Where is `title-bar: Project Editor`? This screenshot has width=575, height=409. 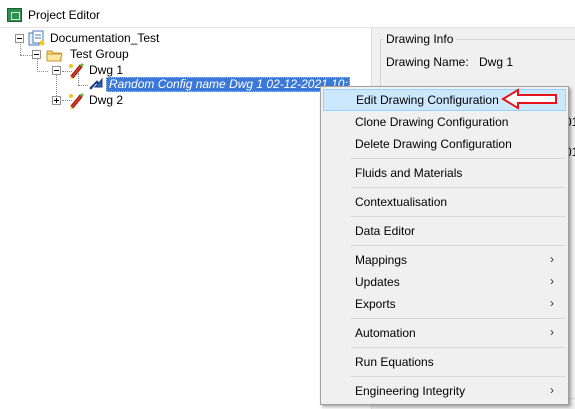 title-bar: Project Editor is located at coordinates (287, 14).